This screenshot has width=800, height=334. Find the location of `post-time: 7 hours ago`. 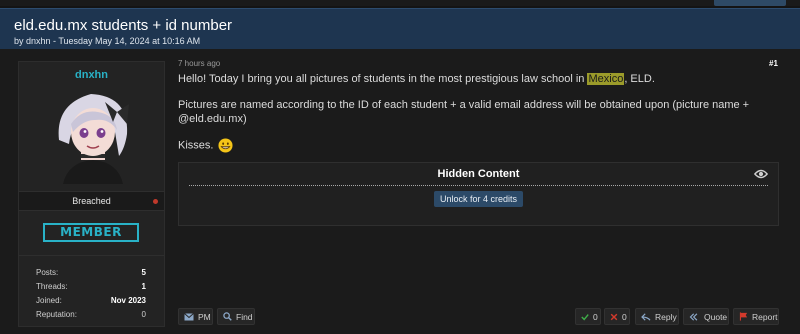

post-time: 7 hours ago is located at coordinates (199, 63).